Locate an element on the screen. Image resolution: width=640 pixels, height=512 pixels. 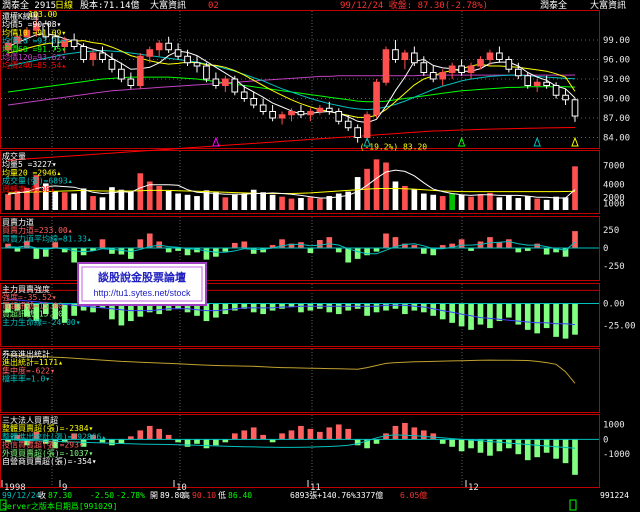
status-open: 87.30 is located at coordinates (60, 495).